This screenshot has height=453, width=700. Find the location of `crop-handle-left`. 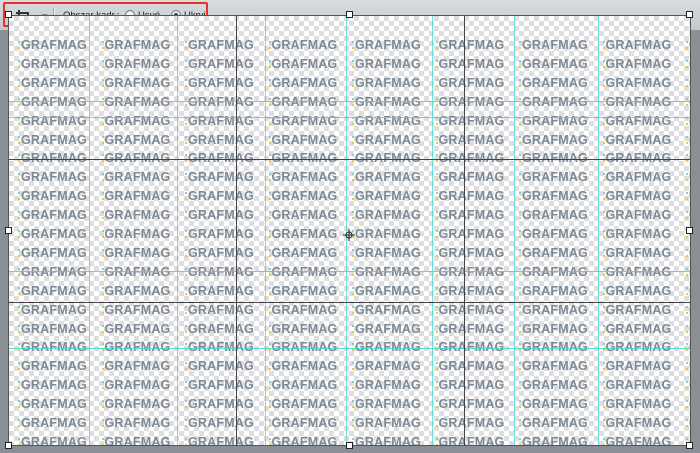

crop-handle-left is located at coordinates (8, 230).